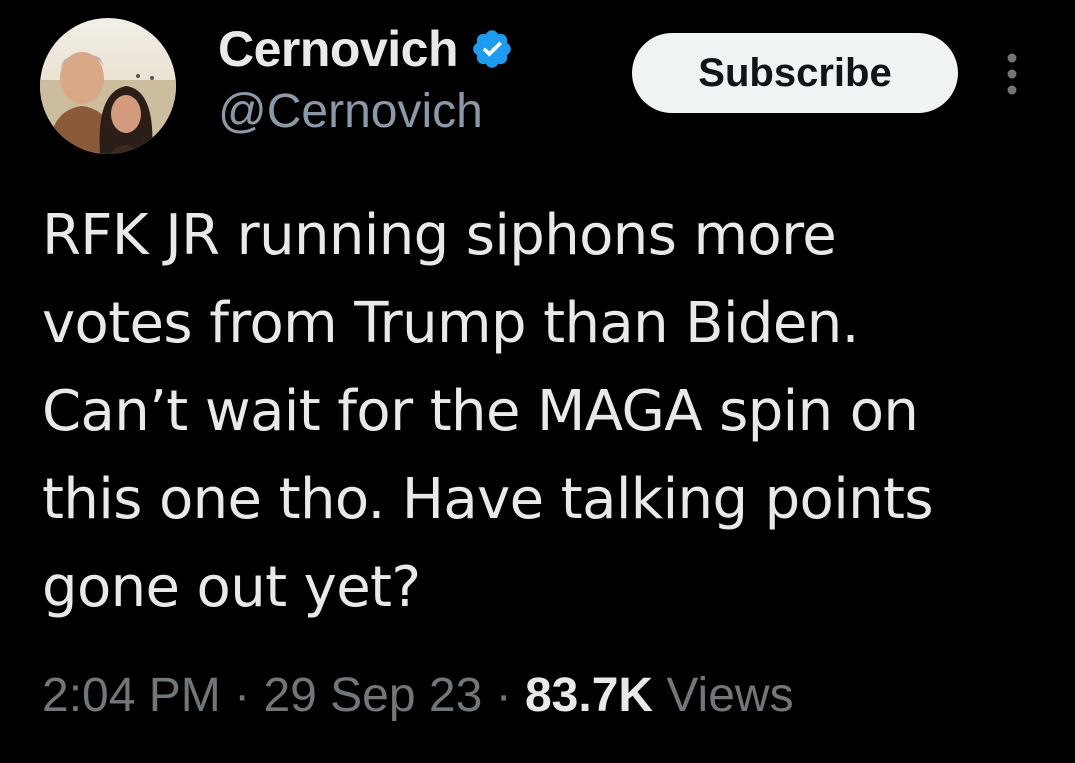 The height and width of the screenshot is (763, 1075). I want to click on tweet-line: this one tho. Have talking points, so click(488, 499).